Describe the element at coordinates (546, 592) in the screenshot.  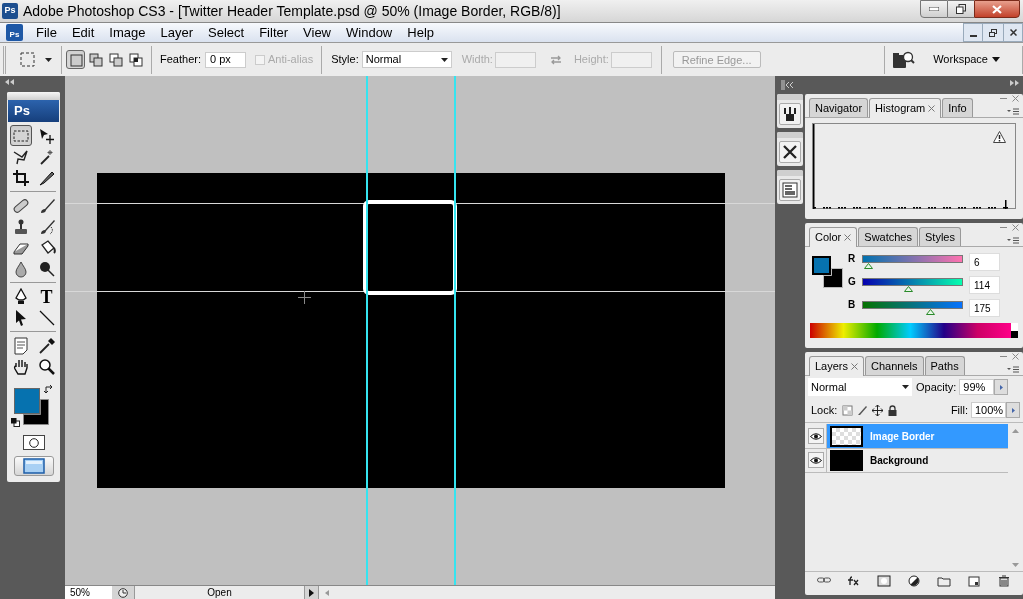
I see `horizontal-scrollbar` at that location.